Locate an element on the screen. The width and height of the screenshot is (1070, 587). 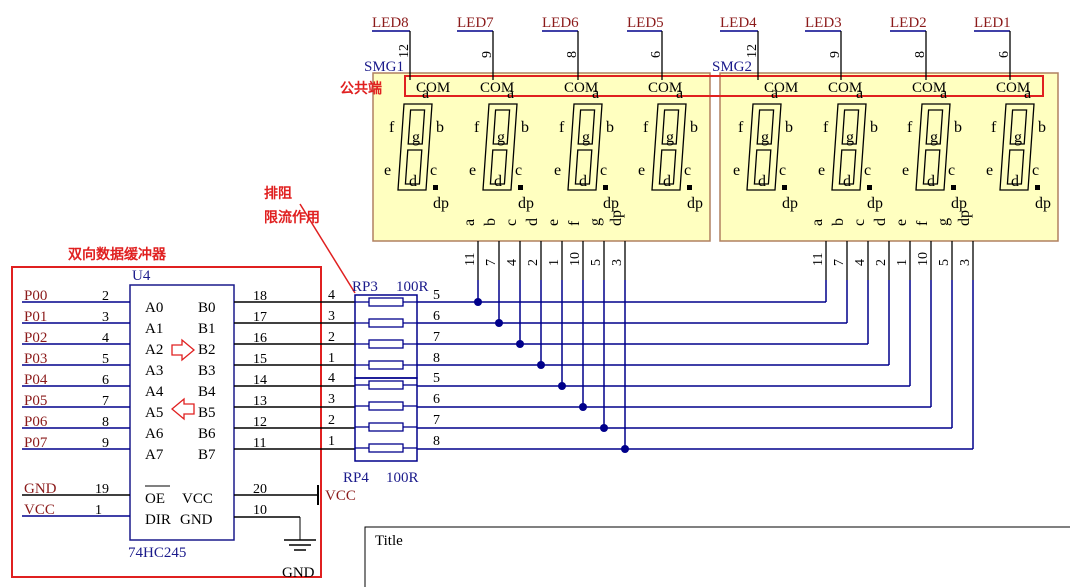
segment-pin-number: 3 is located at coordinates (965, 262).